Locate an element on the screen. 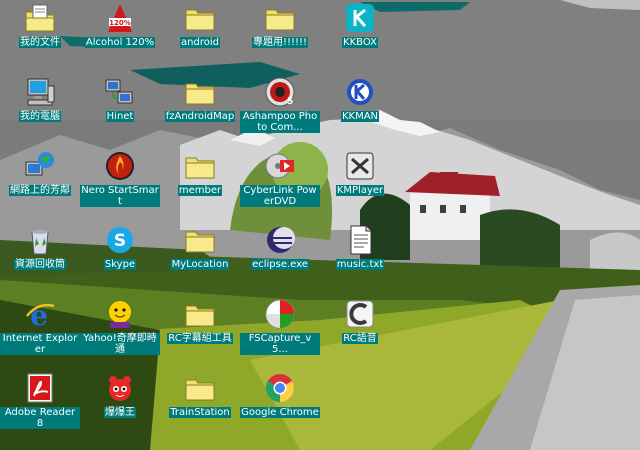  desktop-shortcut: Adobe Reader 8 is located at coordinates (40, 409).